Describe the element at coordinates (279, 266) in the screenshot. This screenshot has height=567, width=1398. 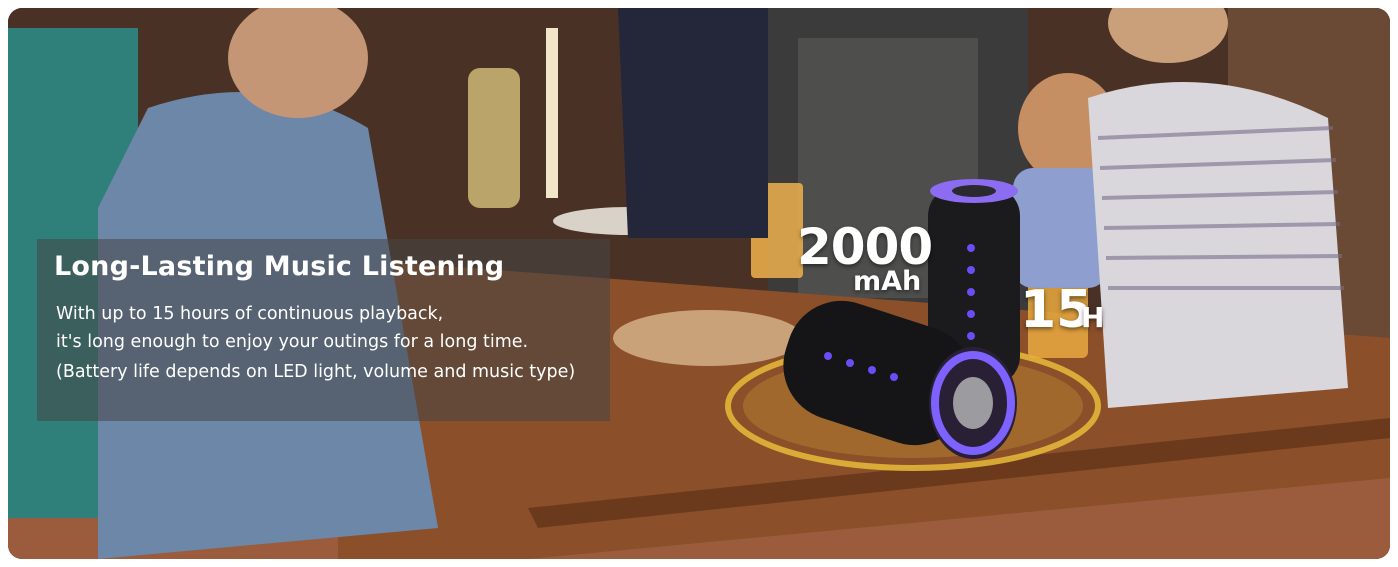
I see `feature-title: Long-Lasting Music Listening` at that location.